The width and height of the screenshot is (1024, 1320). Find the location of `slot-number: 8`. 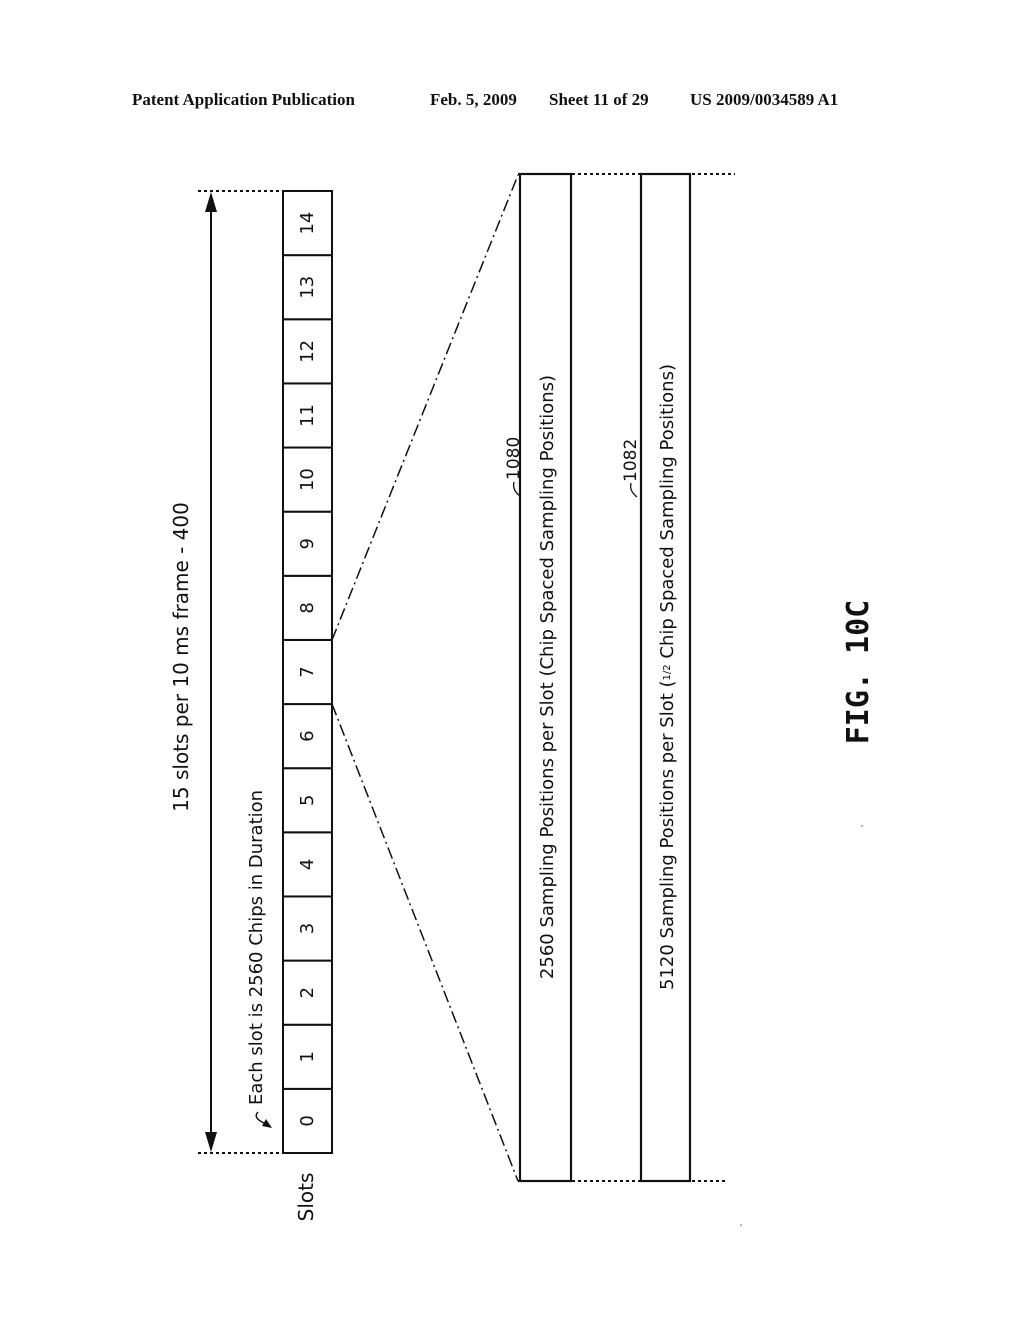

slot-number: 8 is located at coordinates (307, 607).